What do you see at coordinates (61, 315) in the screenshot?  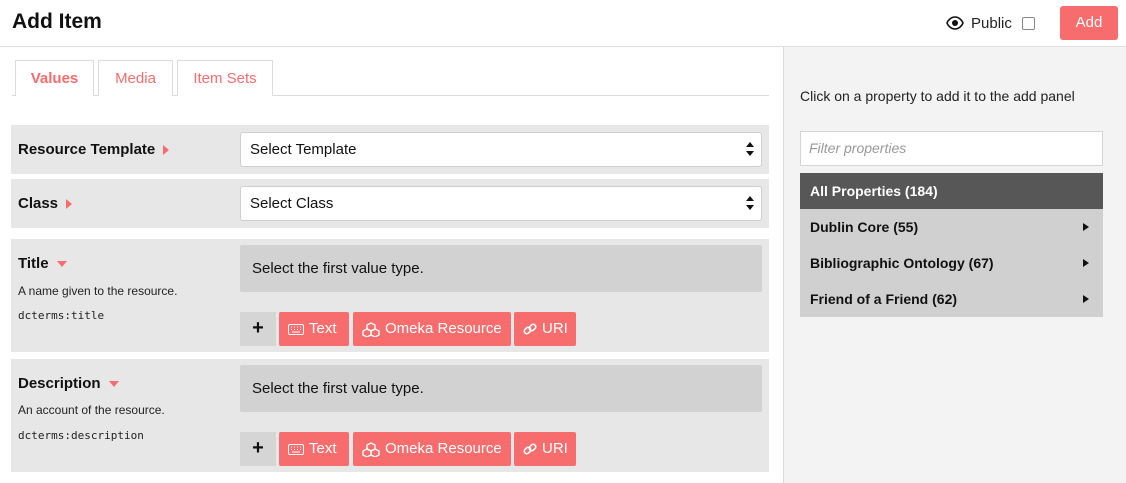 I see `property-term: dcterms:title` at bounding box center [61, 315].